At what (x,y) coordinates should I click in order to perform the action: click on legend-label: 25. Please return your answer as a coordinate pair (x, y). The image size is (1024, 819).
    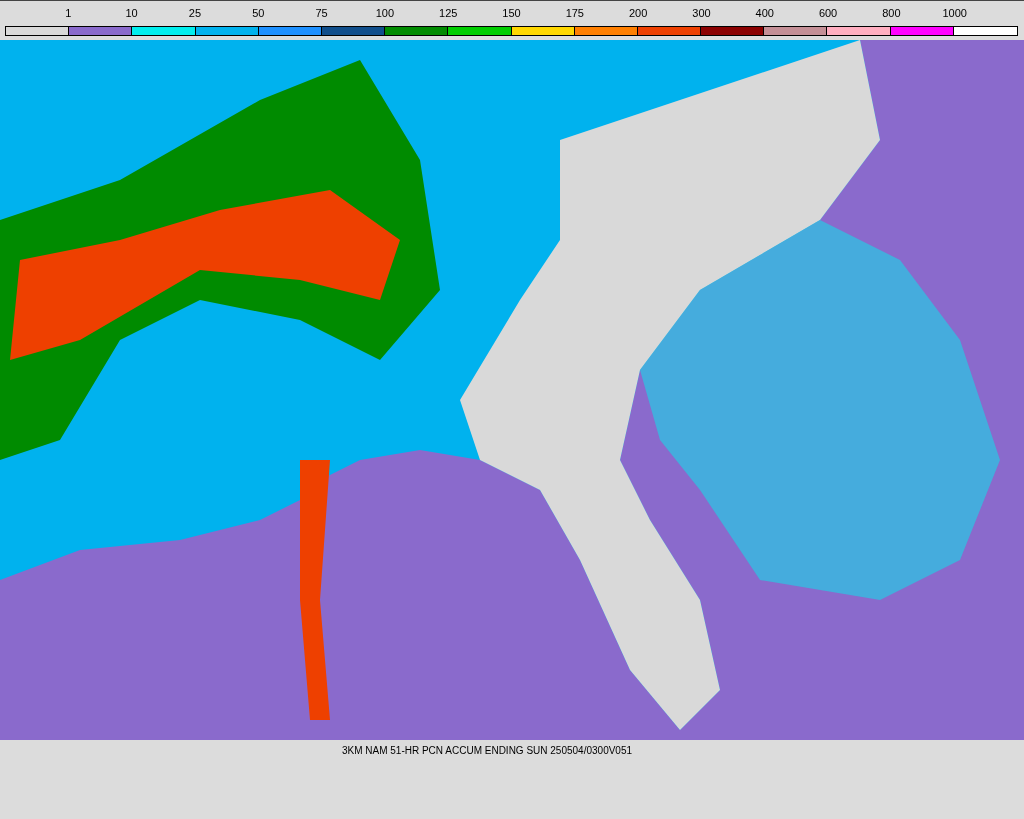
    Looking at the image, I should click on (195, 13).